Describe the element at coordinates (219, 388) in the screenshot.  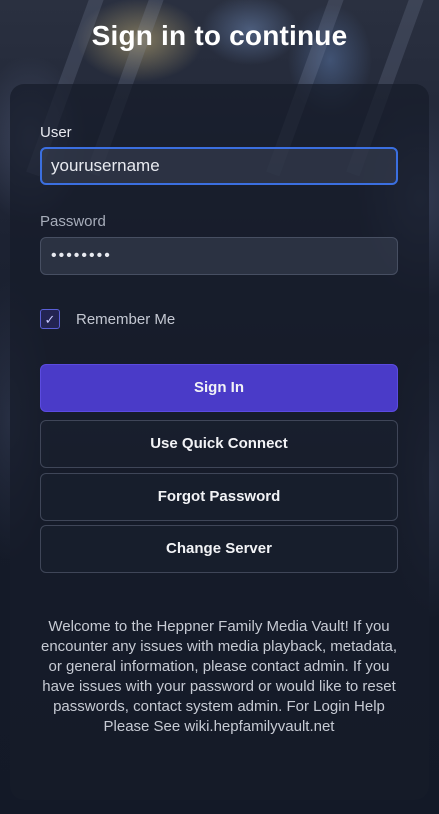
I see `sign-in-button: Sign In` at that location.